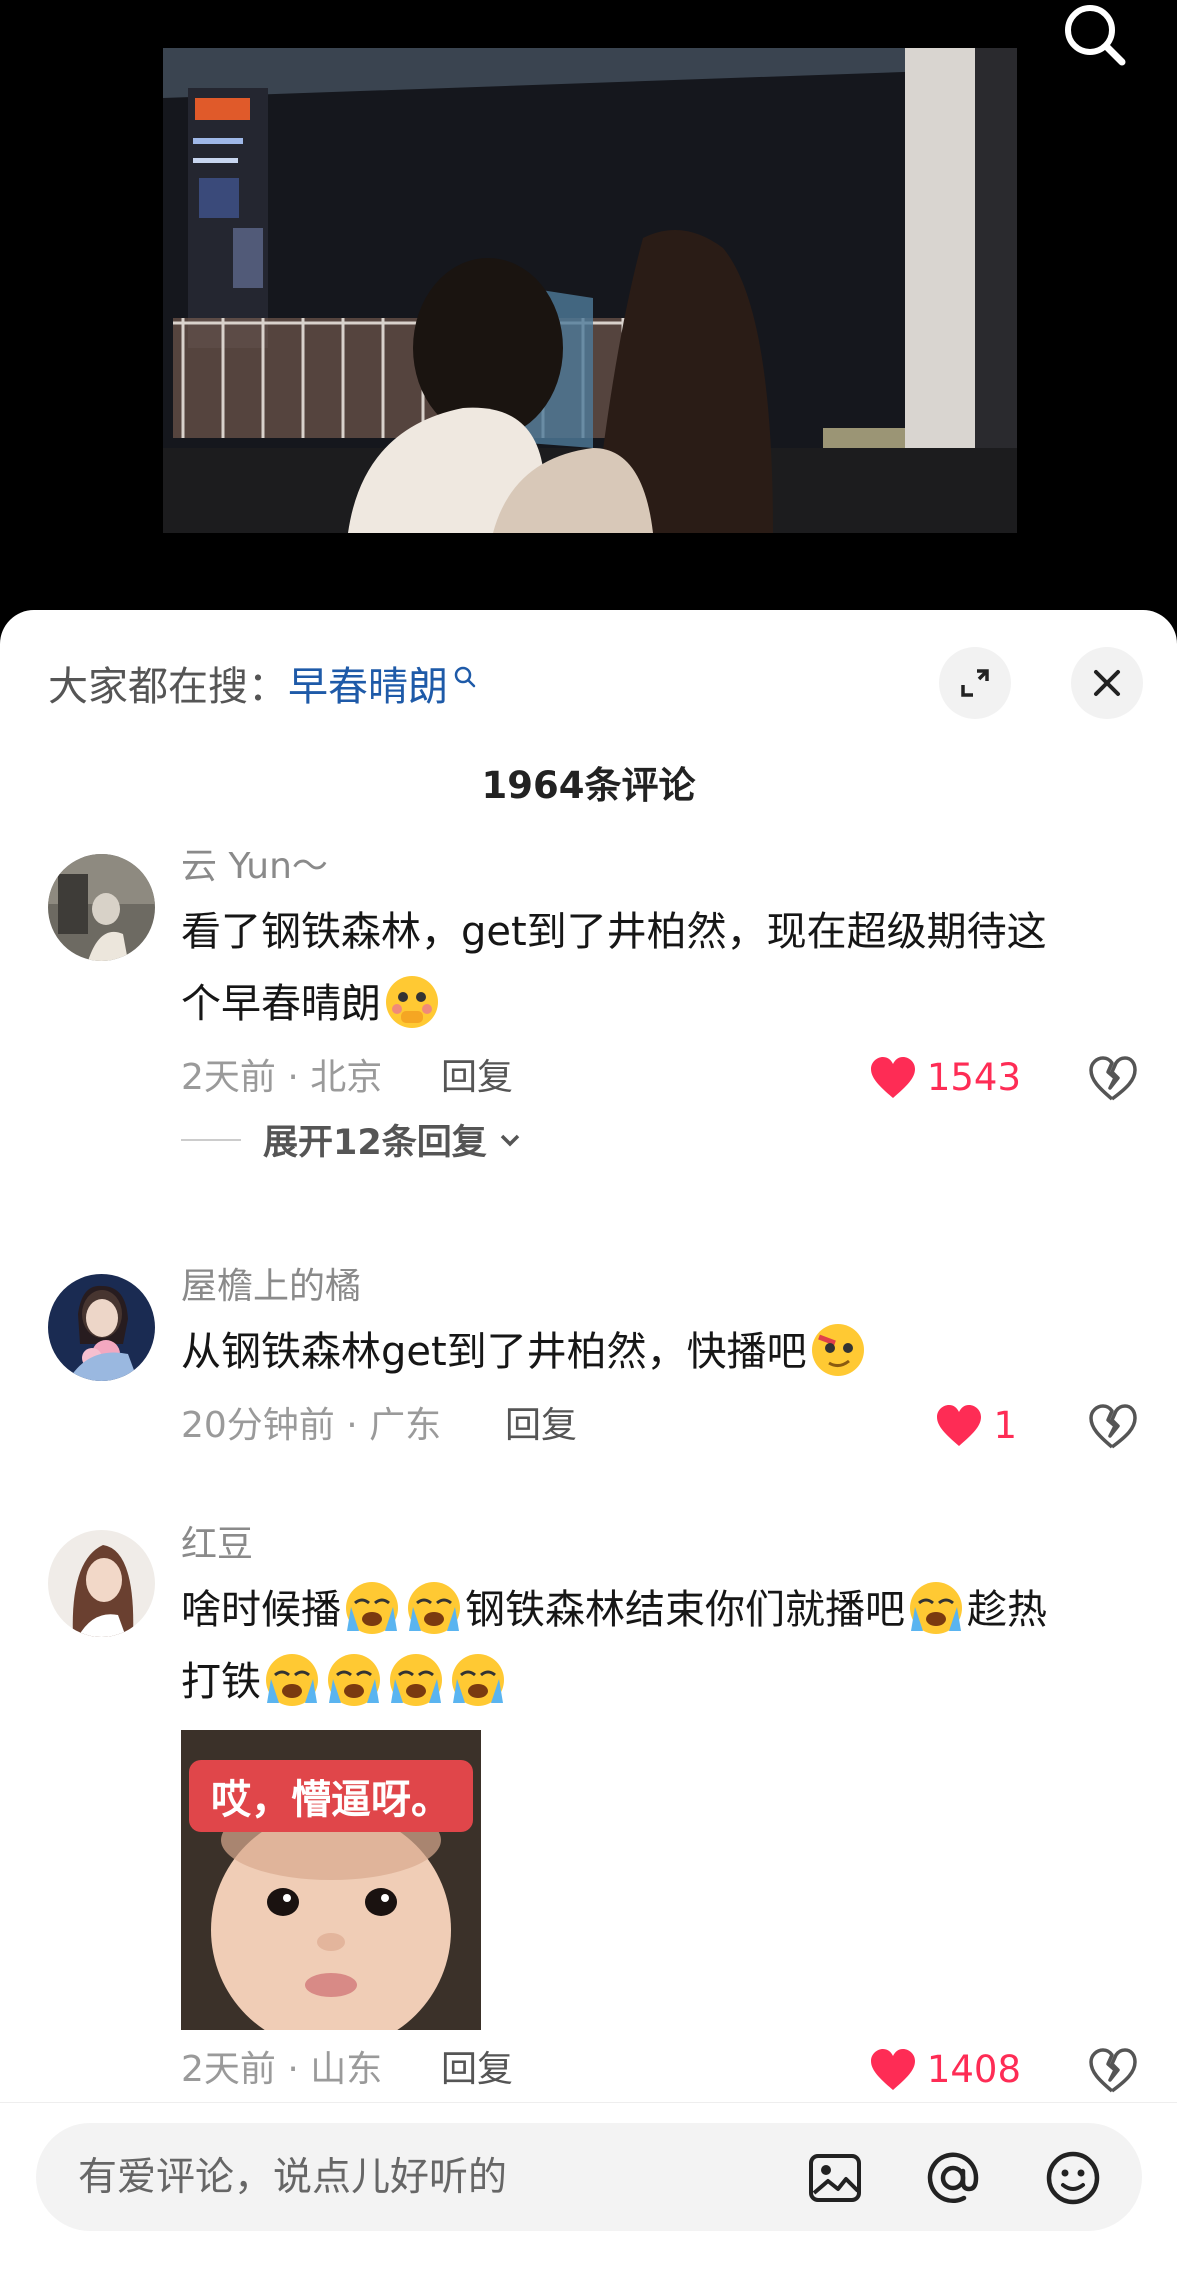 This screenshot has height=2270, width=1177. Describe the element at coordinates (659, 1646) in the screenshot. I see `comment-text: 啥时候播 钢铁森林结束你们就播吧 趁热 打铁` at that location.